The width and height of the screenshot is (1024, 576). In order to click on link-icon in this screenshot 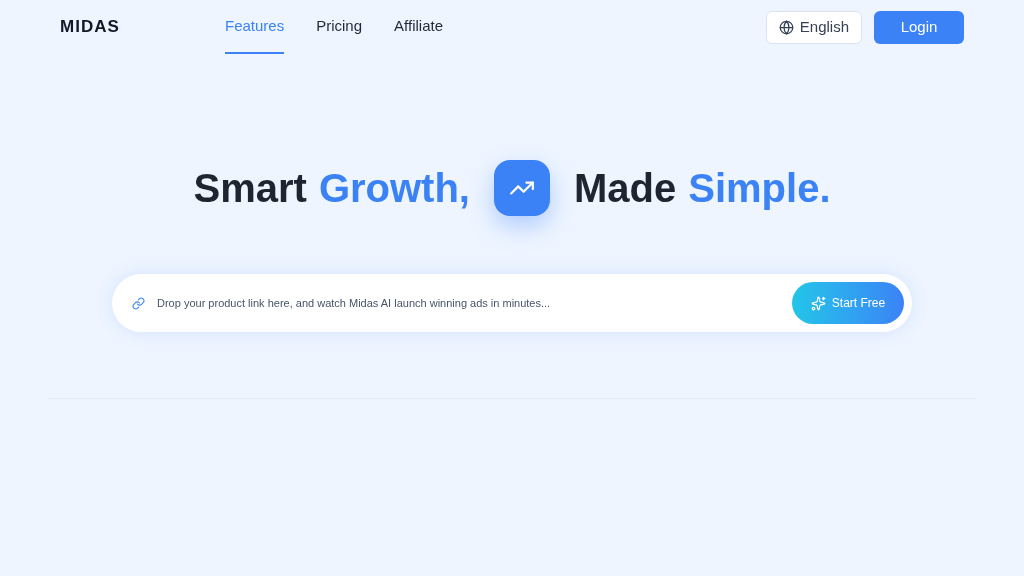, I will do `click(138, 303)`.